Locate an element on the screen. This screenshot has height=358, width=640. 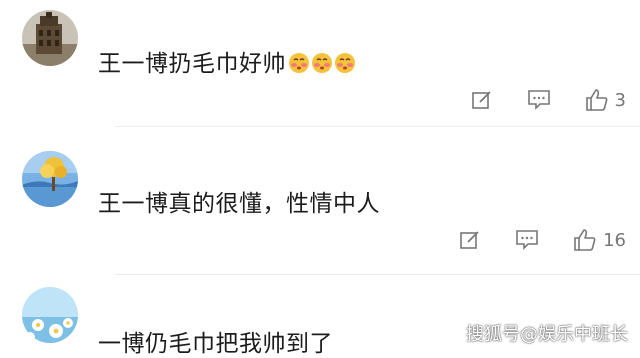
like-count: 3 is located at coordinates (620, 100).